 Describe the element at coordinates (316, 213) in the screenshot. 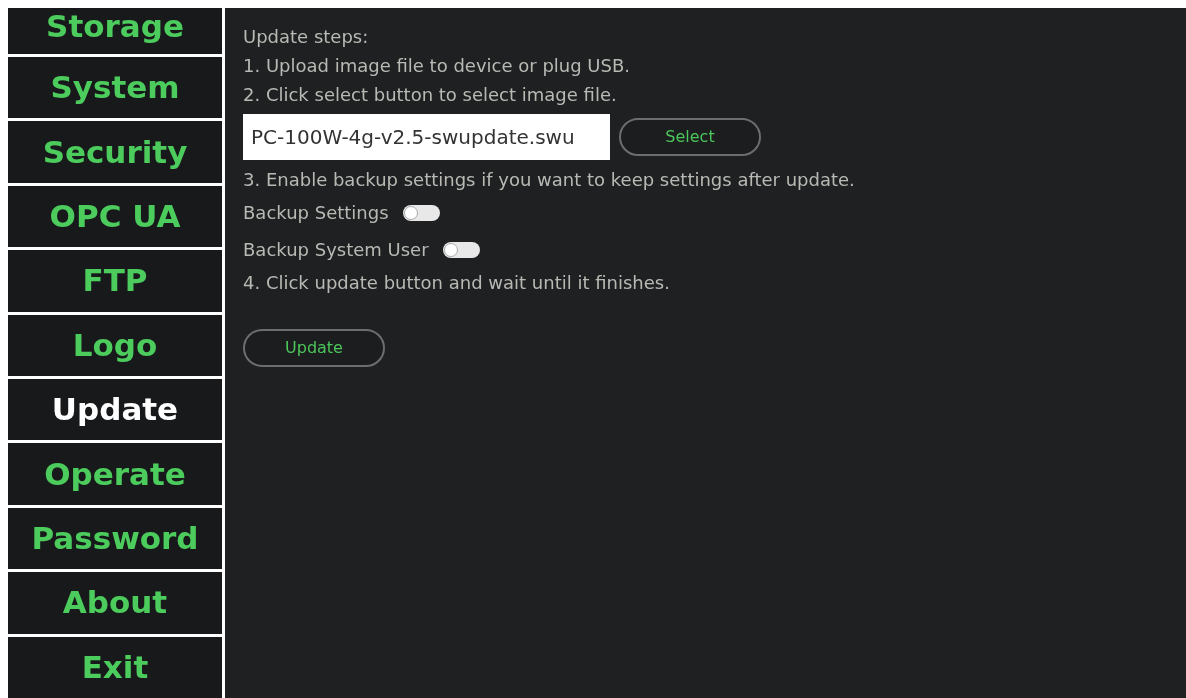

I see `toggle-label: Backup Settings` at that location.